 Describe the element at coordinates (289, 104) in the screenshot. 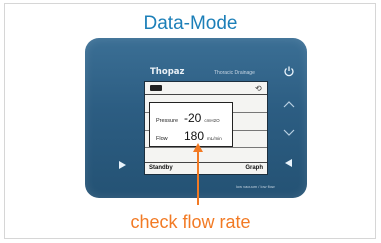

I see `chevron-up-icon` at that location.